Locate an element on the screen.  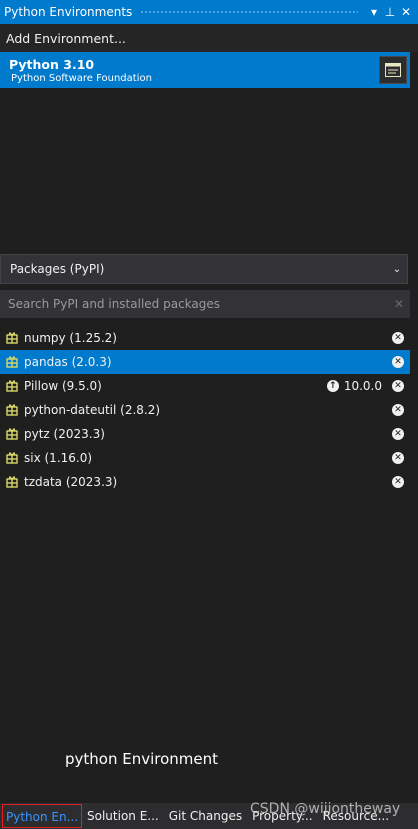
panel-title: Python Environments is located at coordinates (68, 12).